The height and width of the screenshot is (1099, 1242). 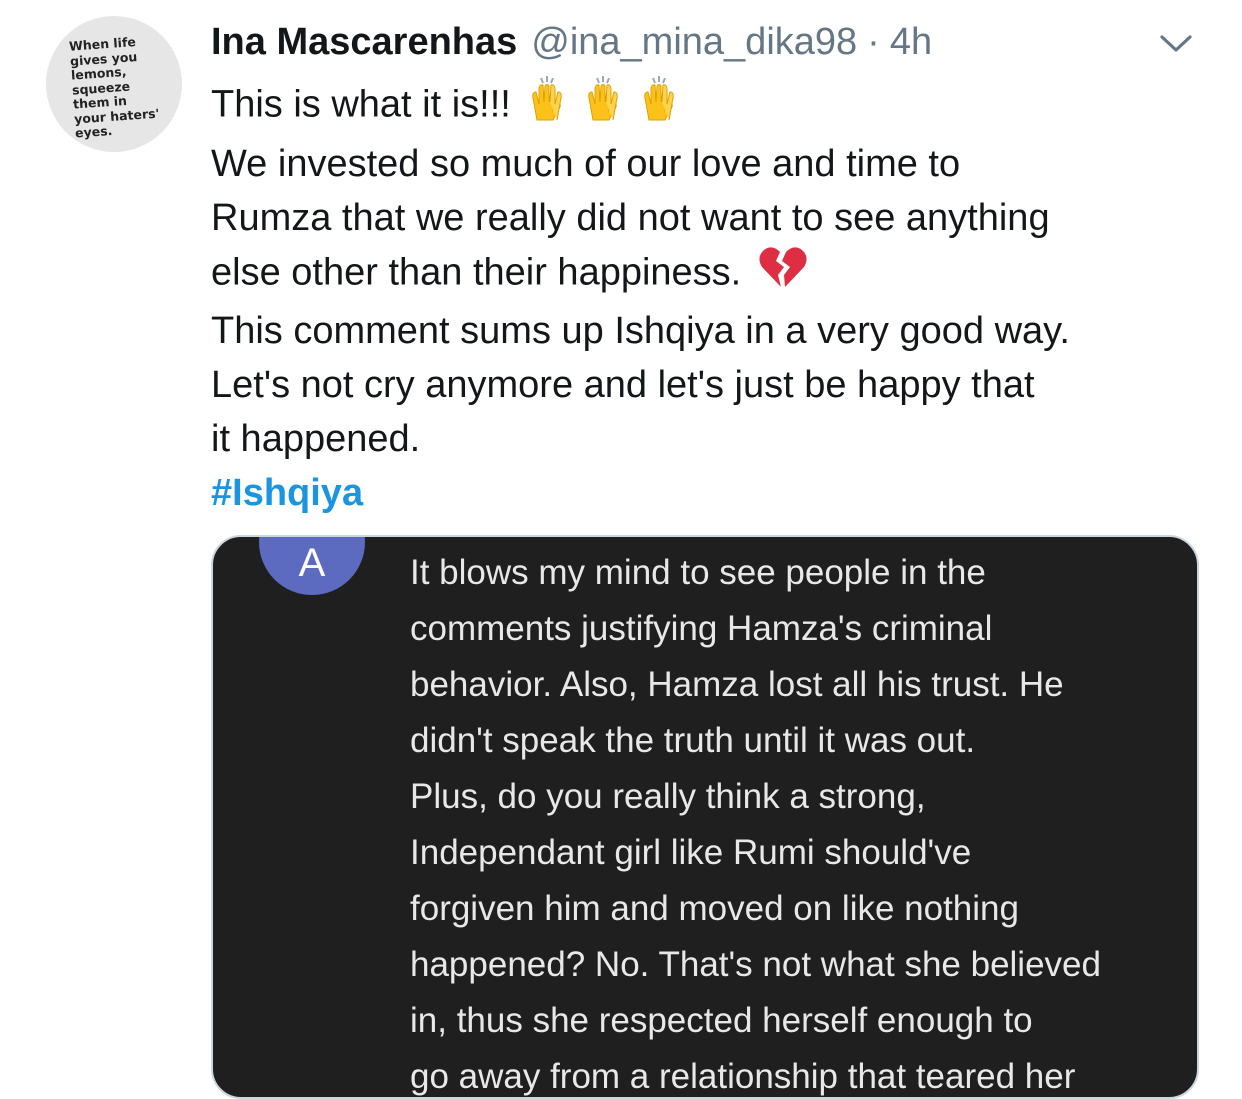 I want to click on tweet-header: Ina Mascarenhas @ina_mina_dika98 · 4h, so click(x=571, y=42).